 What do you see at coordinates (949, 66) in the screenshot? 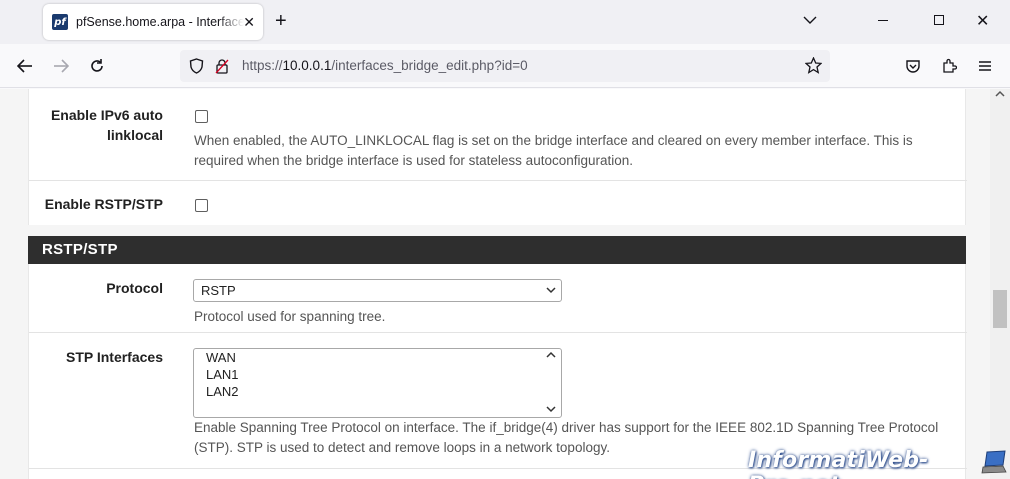
I see `extensions-icon` at bounding box center [949, 66].